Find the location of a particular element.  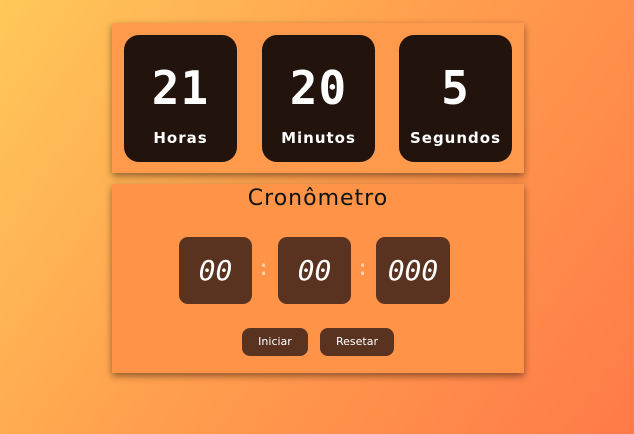

stopwatch-minutes: 00 is located at coordinates (215, 270).